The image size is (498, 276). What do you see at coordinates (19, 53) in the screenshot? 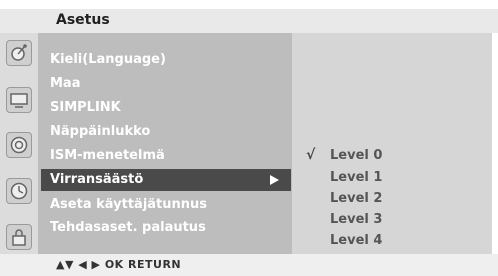
I see `satellite-dish-icon` at bounding box center [19, 53].